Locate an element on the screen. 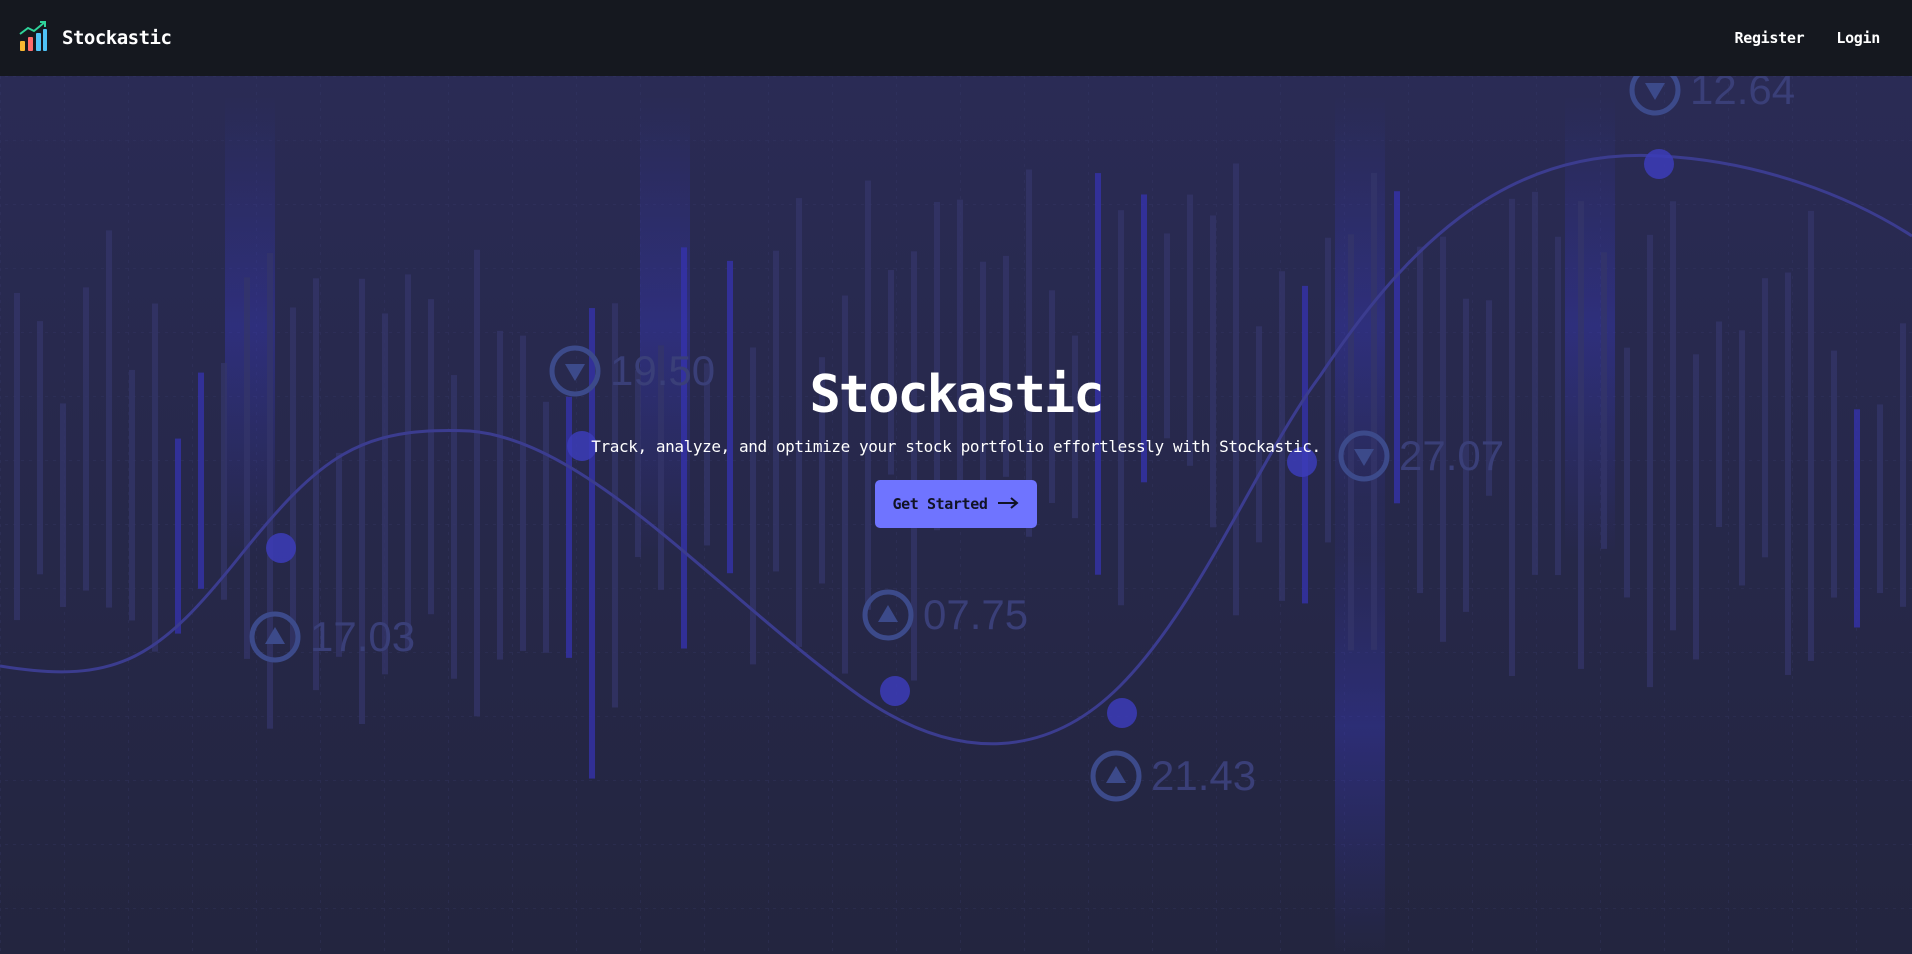 Image resolution: width=1912 pixels, height=954 pixels. nav-links: Register Login is located at coordinates (1807, 38).